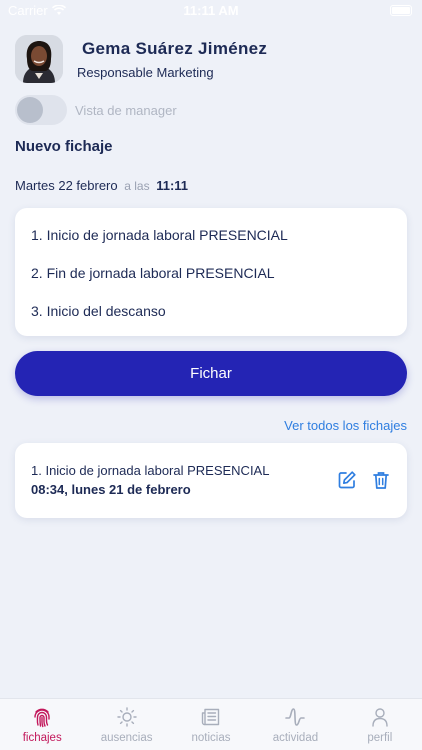 This screenshot has width=422, height=750. I want to click on tab-perfil: perfil, so click(380, 724).